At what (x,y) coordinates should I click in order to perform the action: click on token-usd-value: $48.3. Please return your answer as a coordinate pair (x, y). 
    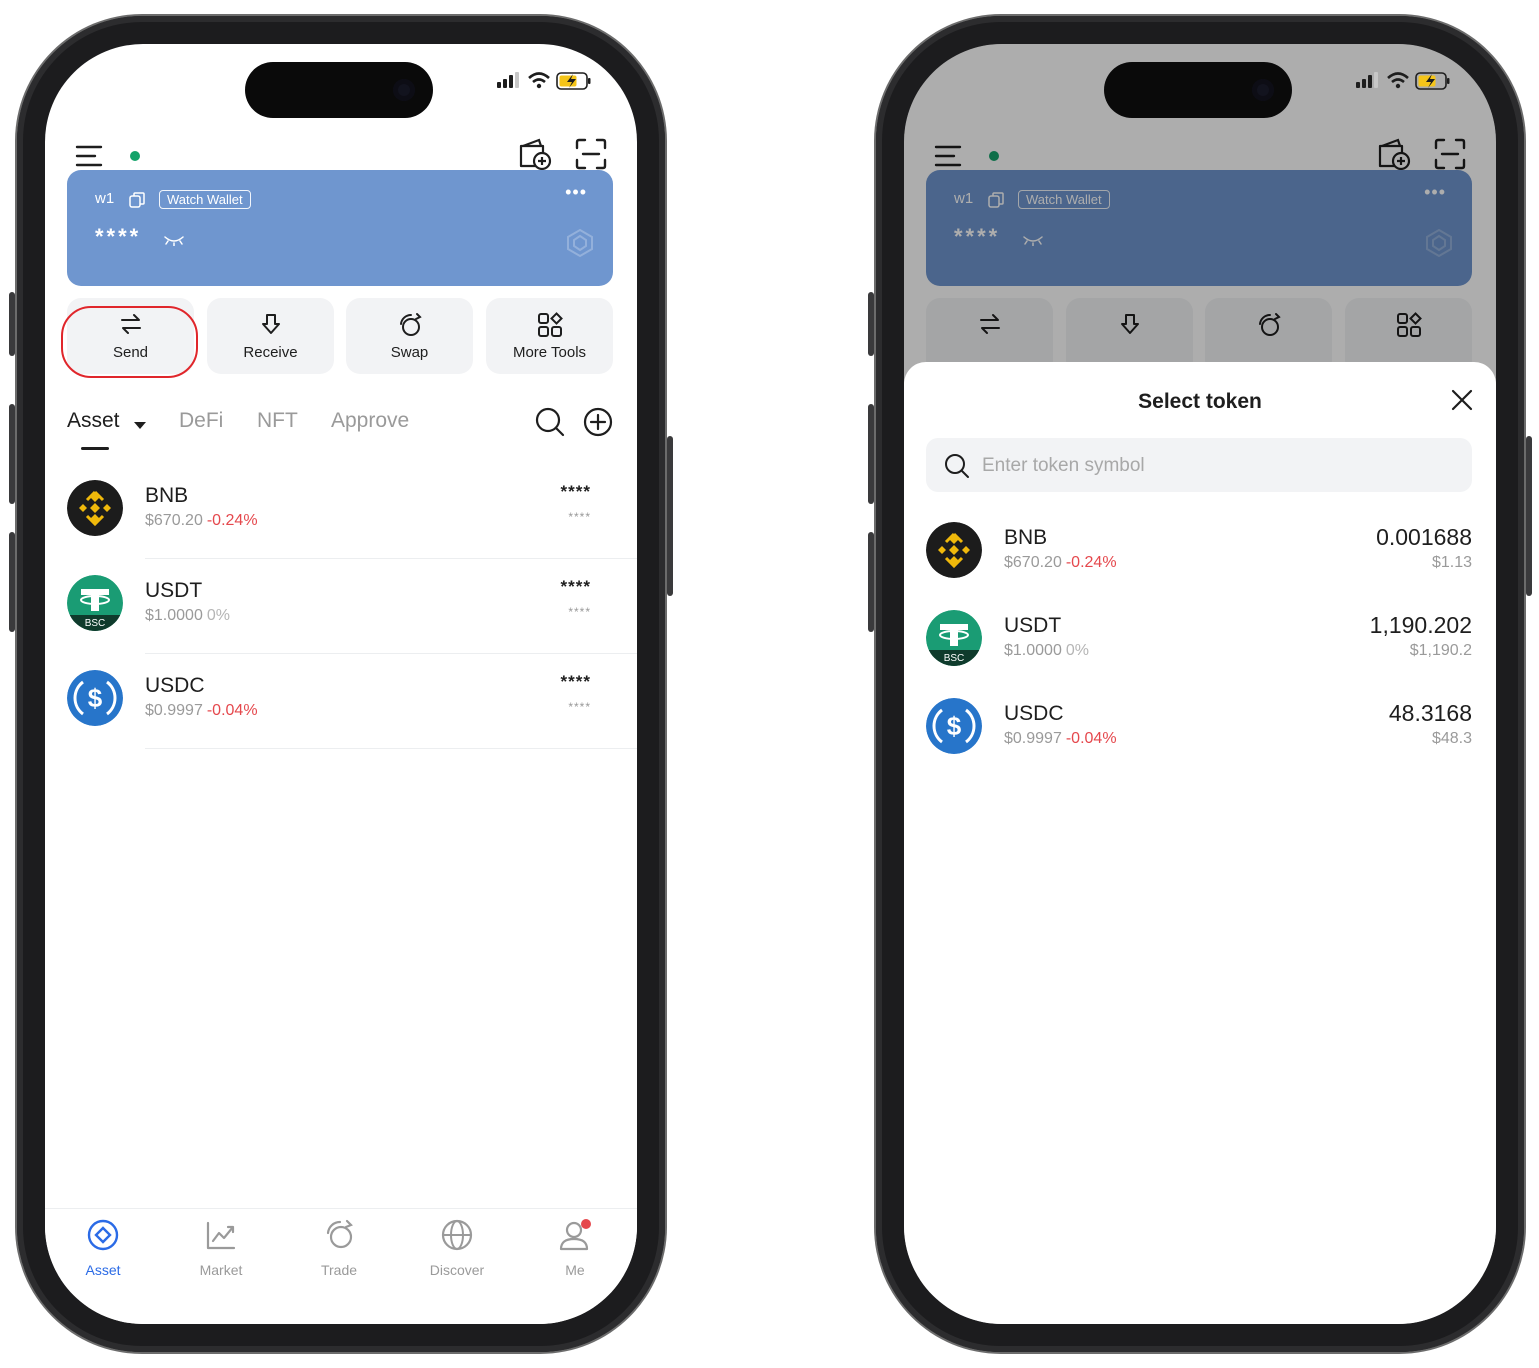
    Looking at the image, I should click on (1451, 738).